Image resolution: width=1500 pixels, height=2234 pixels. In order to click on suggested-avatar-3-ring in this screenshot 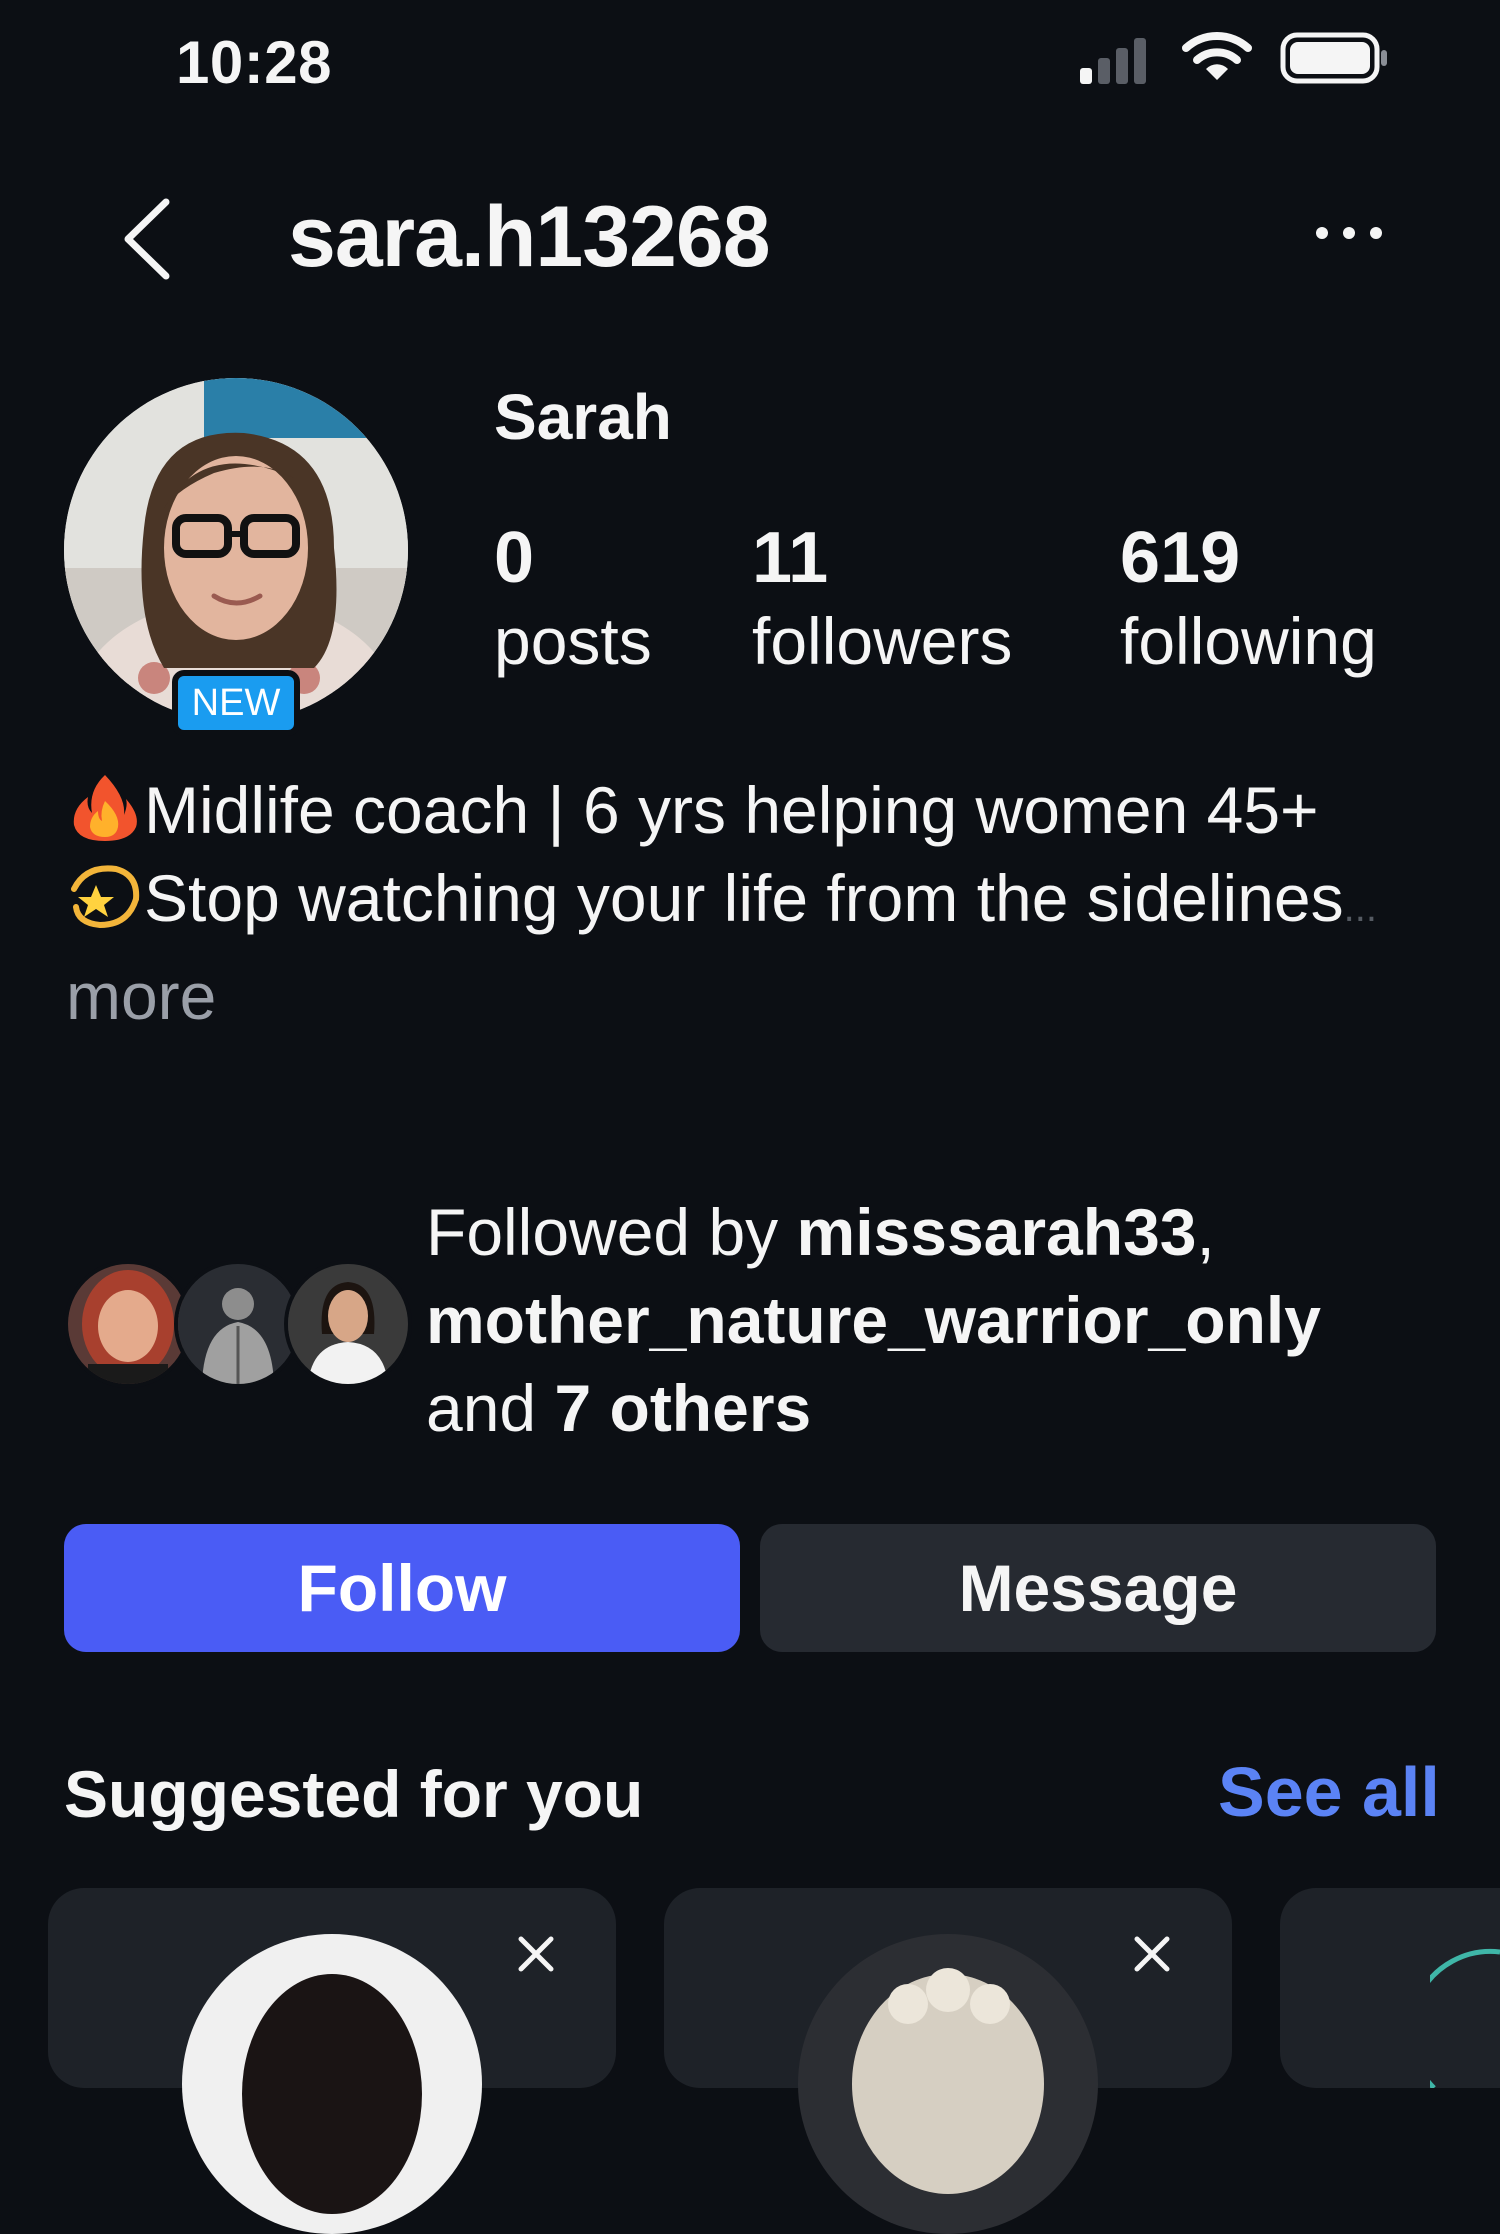, I will do `click(1465, 2018)`.